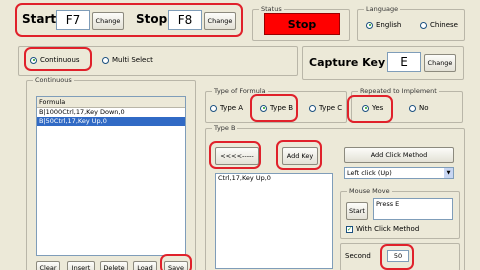  I want to click on mode-multiselect-radio: Multi Select, so click(127, 60).